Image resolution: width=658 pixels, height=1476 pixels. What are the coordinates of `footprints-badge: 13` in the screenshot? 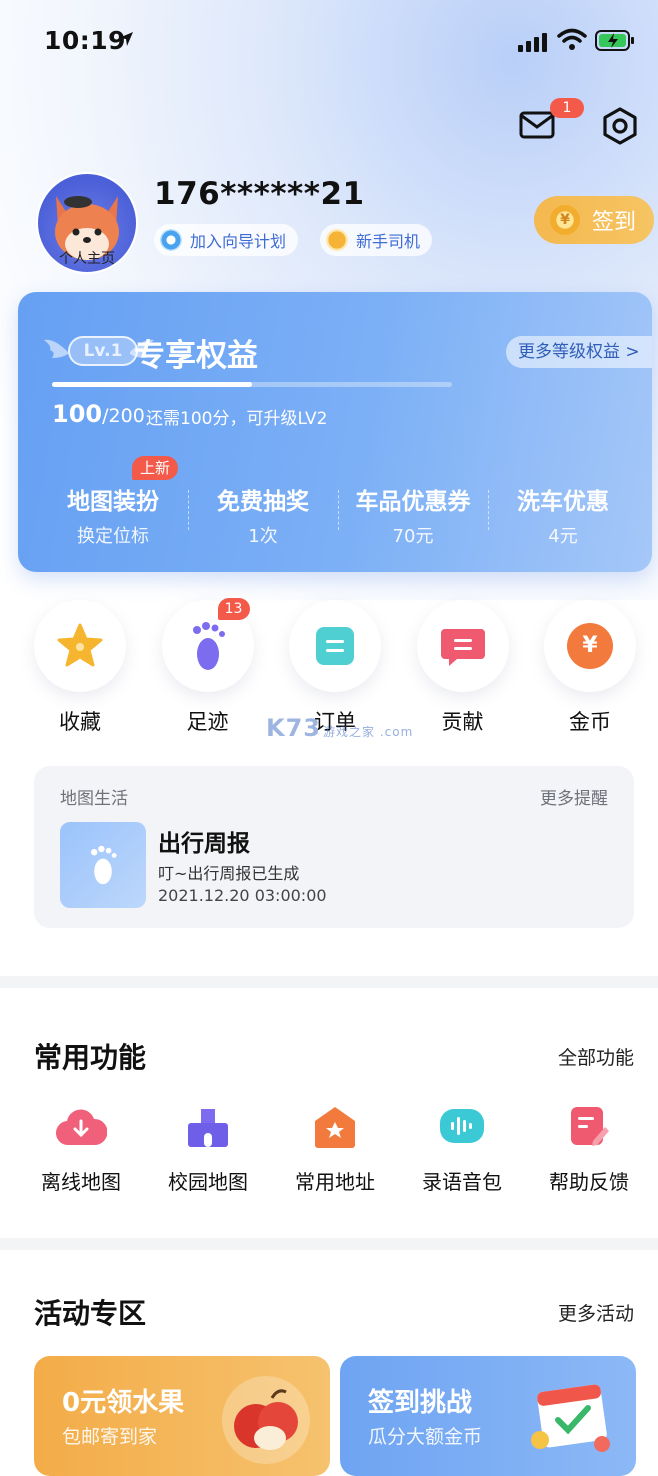 It's located at (233, 609).